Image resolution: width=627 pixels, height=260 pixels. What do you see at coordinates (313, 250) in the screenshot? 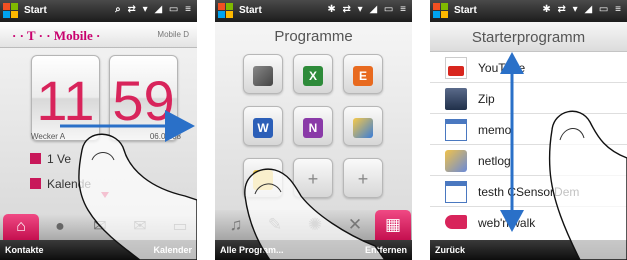
I see `softkey-bar: Alle Program... Entfernen` at bounding box center [313, 250].